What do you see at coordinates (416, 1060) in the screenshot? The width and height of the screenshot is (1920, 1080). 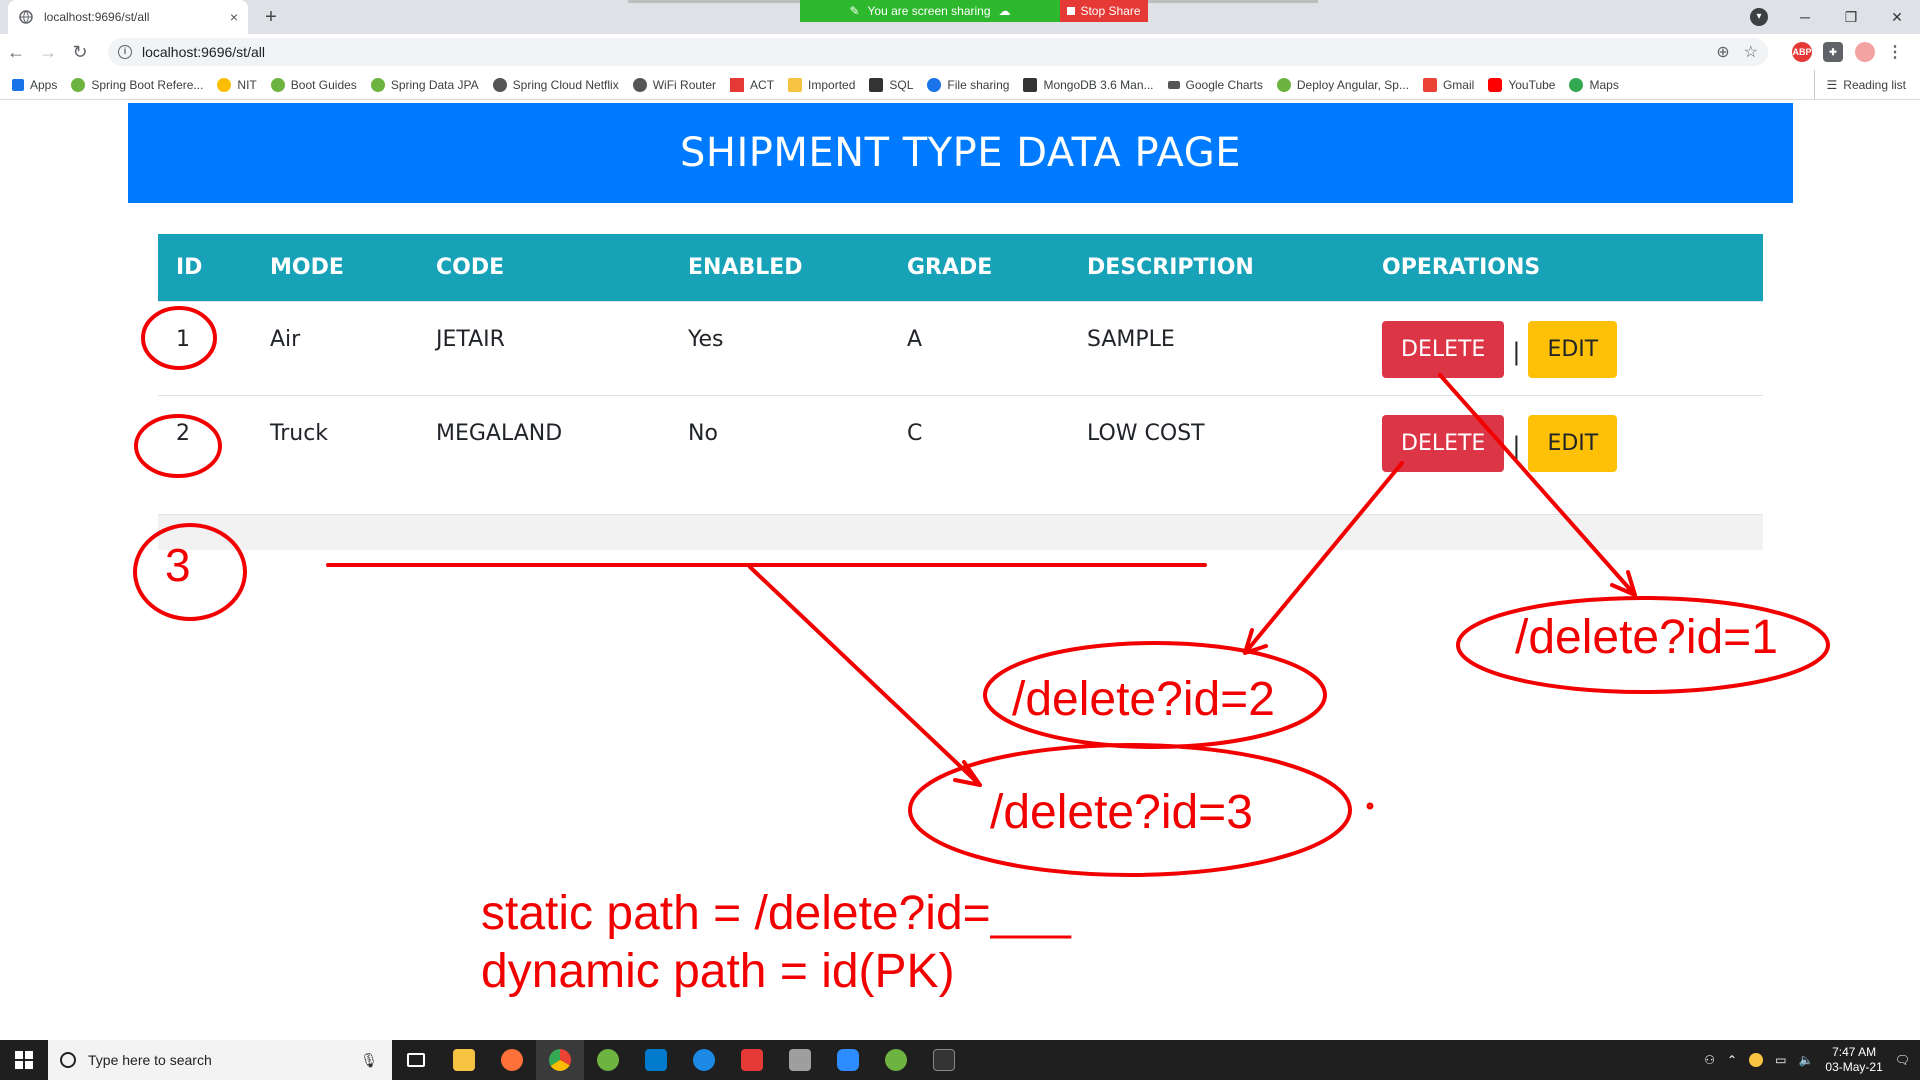 I see `task-view-icon` at bounding box center [416, 1060].